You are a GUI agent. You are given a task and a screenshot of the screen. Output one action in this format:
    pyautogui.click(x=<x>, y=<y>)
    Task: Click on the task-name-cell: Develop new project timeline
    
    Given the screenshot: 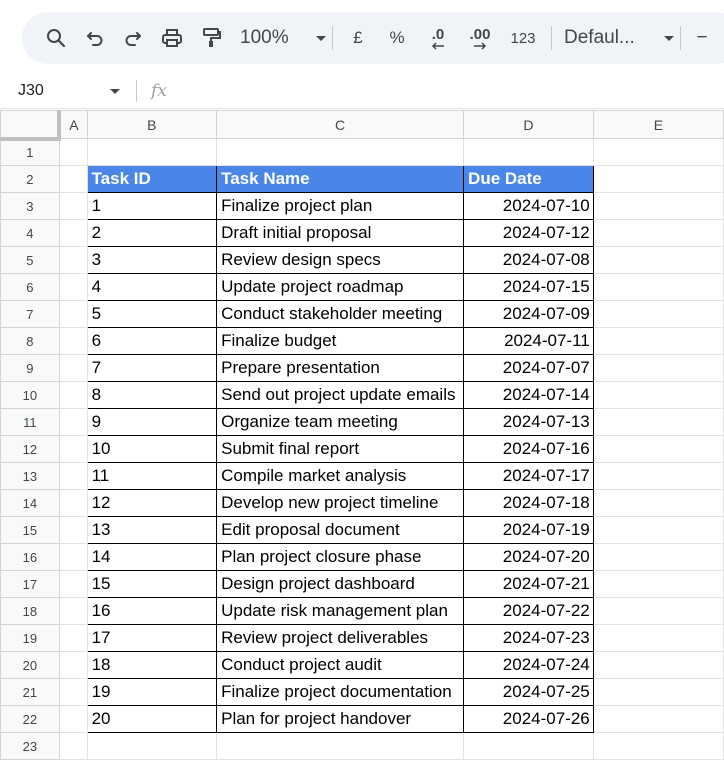 What is the action you would take?
    pyautogui.click(x=340, y=503)
    